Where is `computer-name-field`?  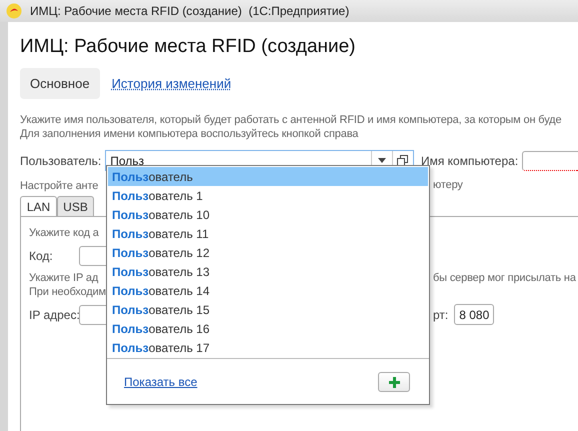 computer-name-field is located at coordinates (550, 160).